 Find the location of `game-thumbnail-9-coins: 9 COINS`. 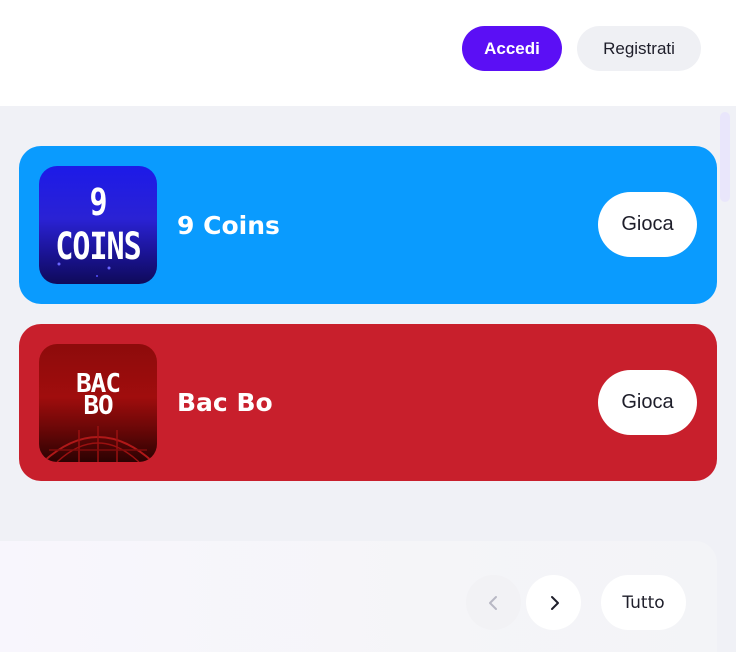

game-thumbnail-9-coins: 9 COINS is located at coordinates (98, 225).